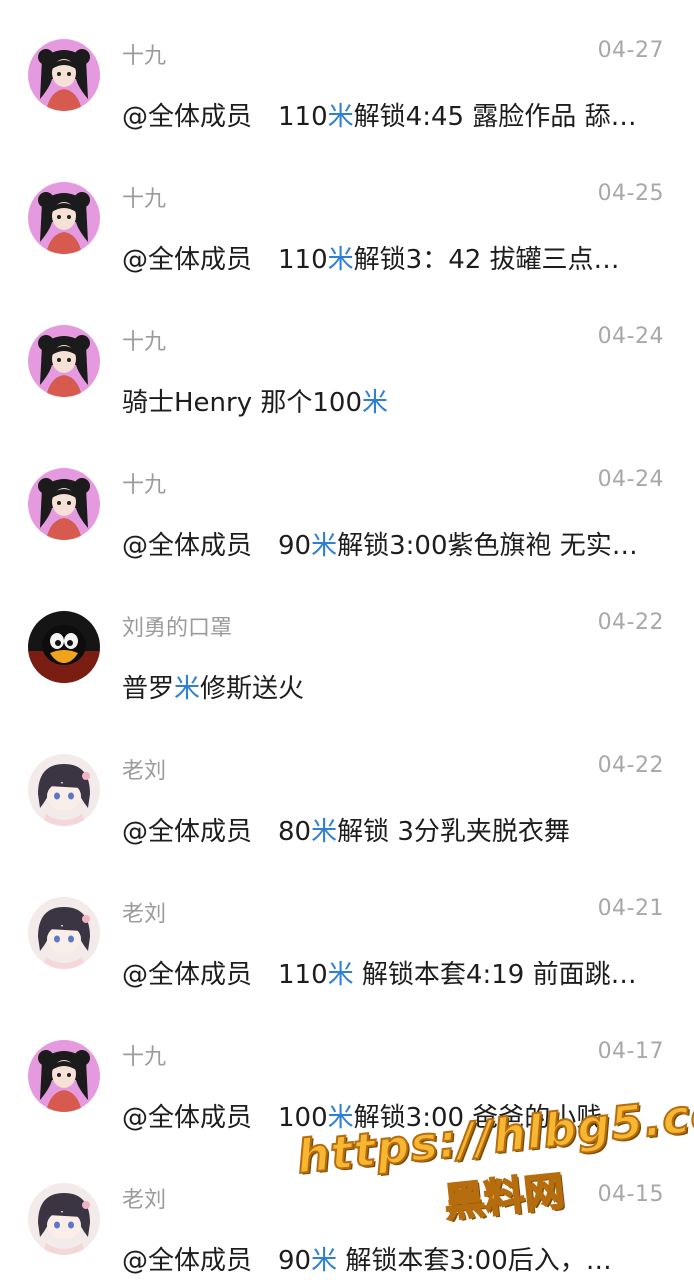  I want to click on message-text: @全体成员 80, so click(217, 832).